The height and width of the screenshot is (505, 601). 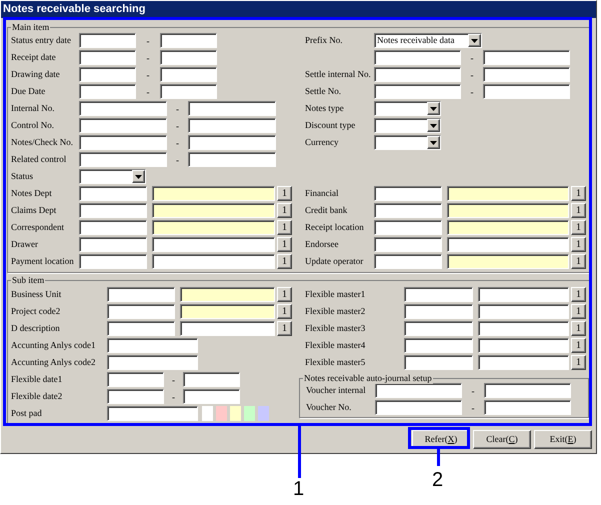 What do you see at coordinates (33, 57) in the screenshot?
I see `field-label: Receipt date` at bounding box center [33, 57].